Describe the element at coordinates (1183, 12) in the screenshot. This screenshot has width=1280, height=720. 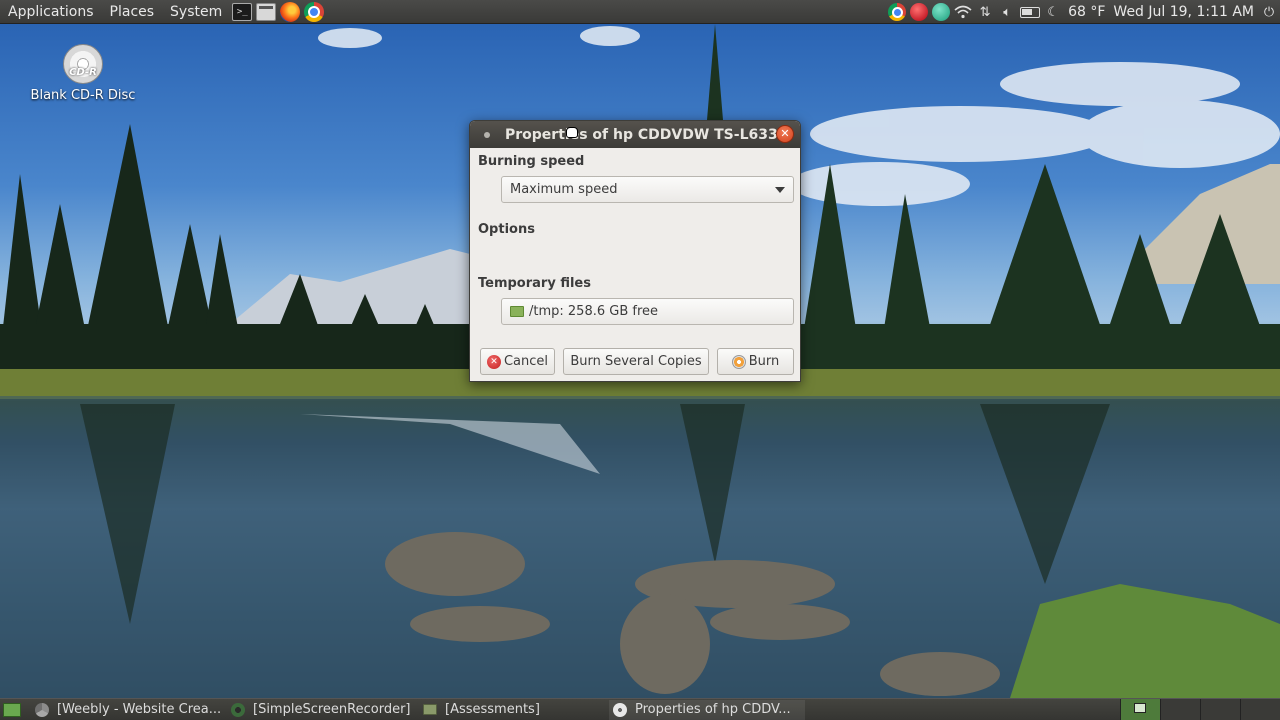
I see `clock: Wed Jul 19, 1:11 AM` at that location.